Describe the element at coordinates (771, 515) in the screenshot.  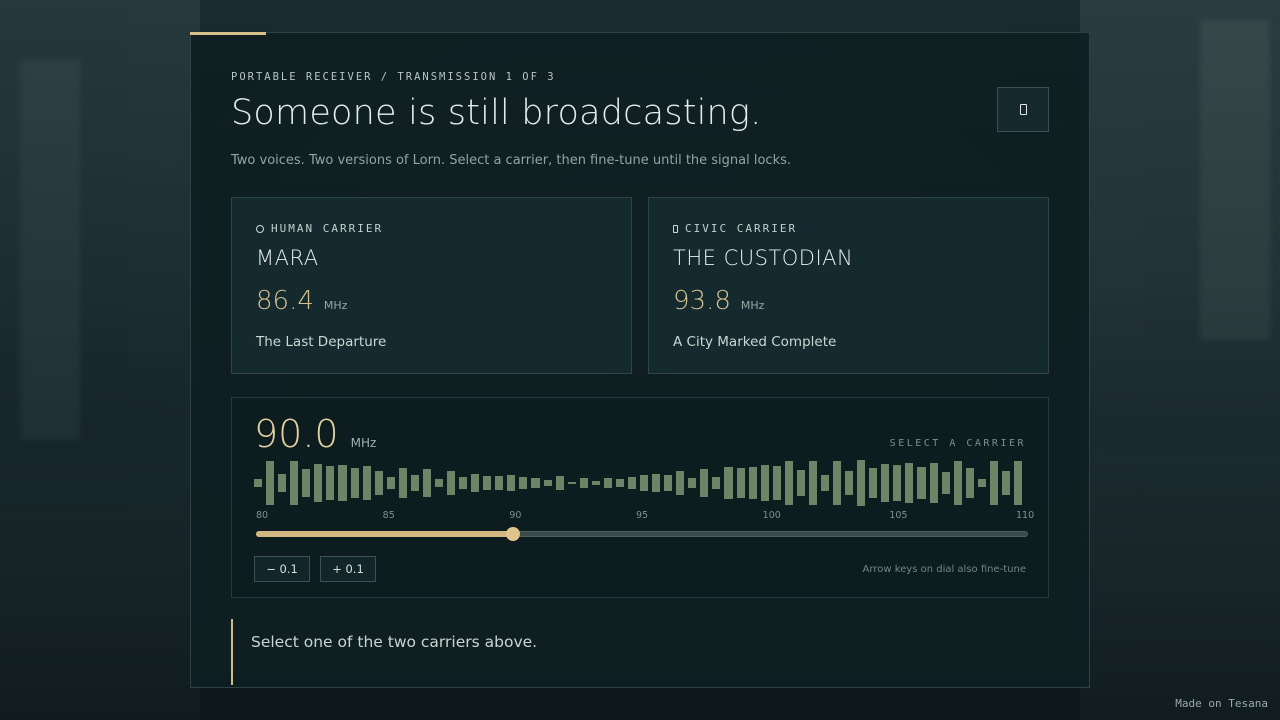
I see `dial-tick-label: 100` at that location.